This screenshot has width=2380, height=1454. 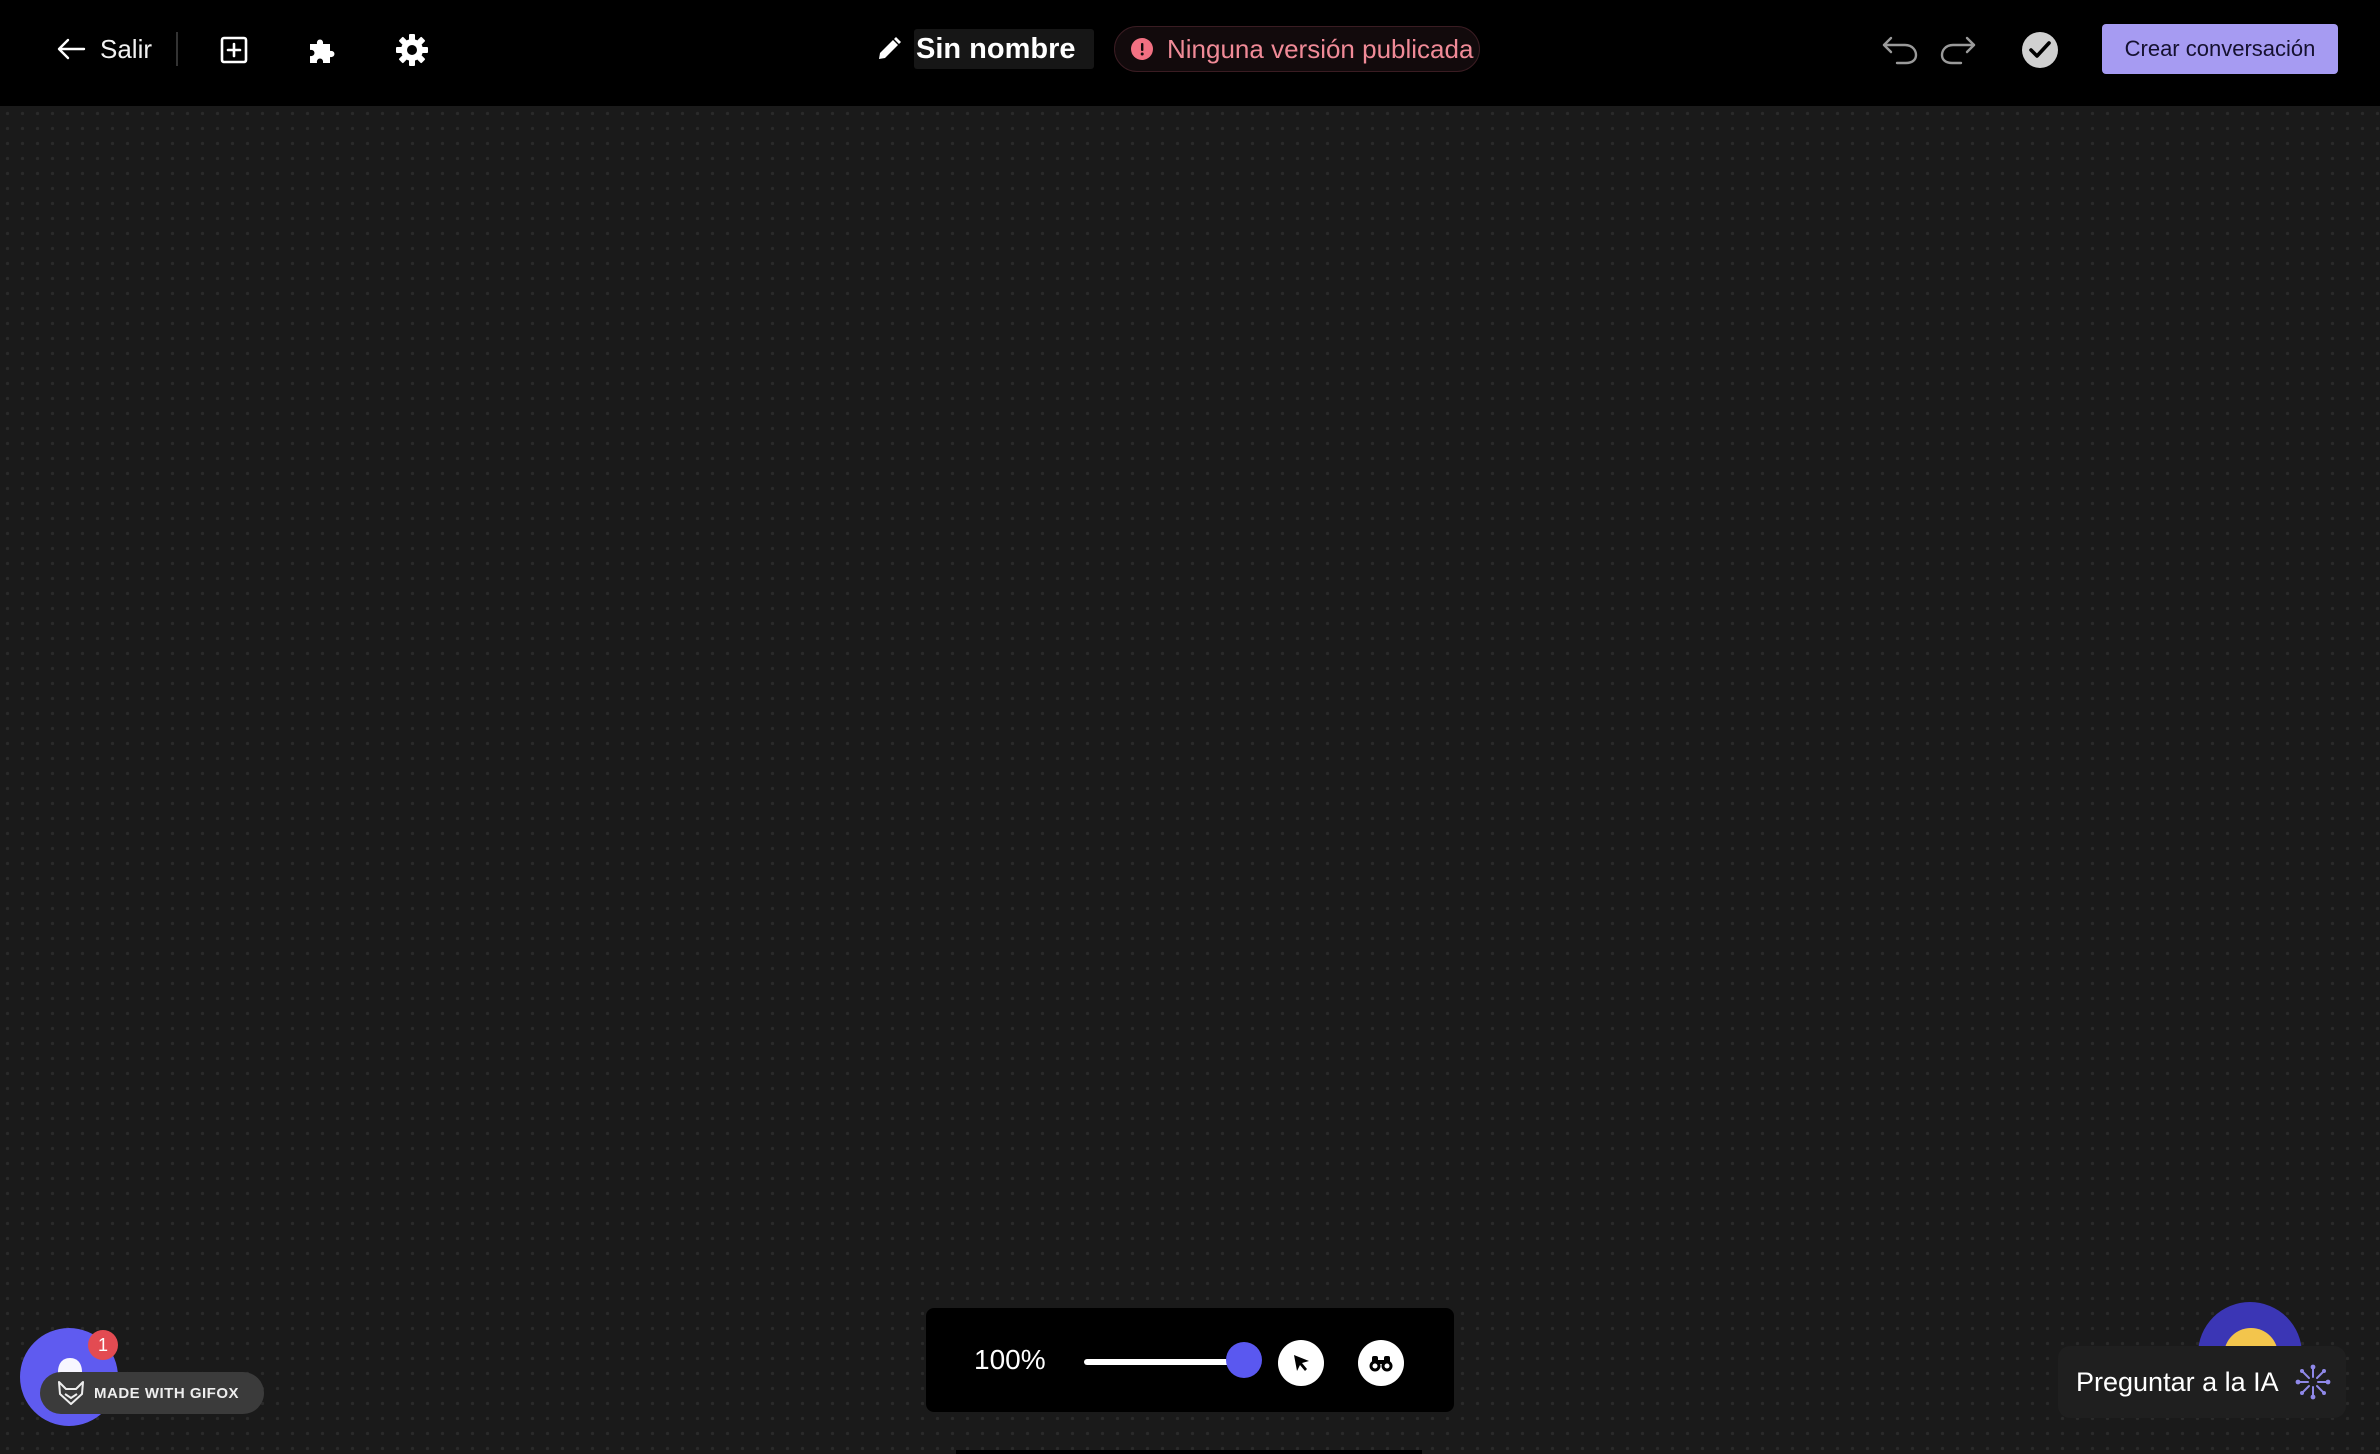 I want to click on binoculars-icon, so click(x=1381, y=1364).